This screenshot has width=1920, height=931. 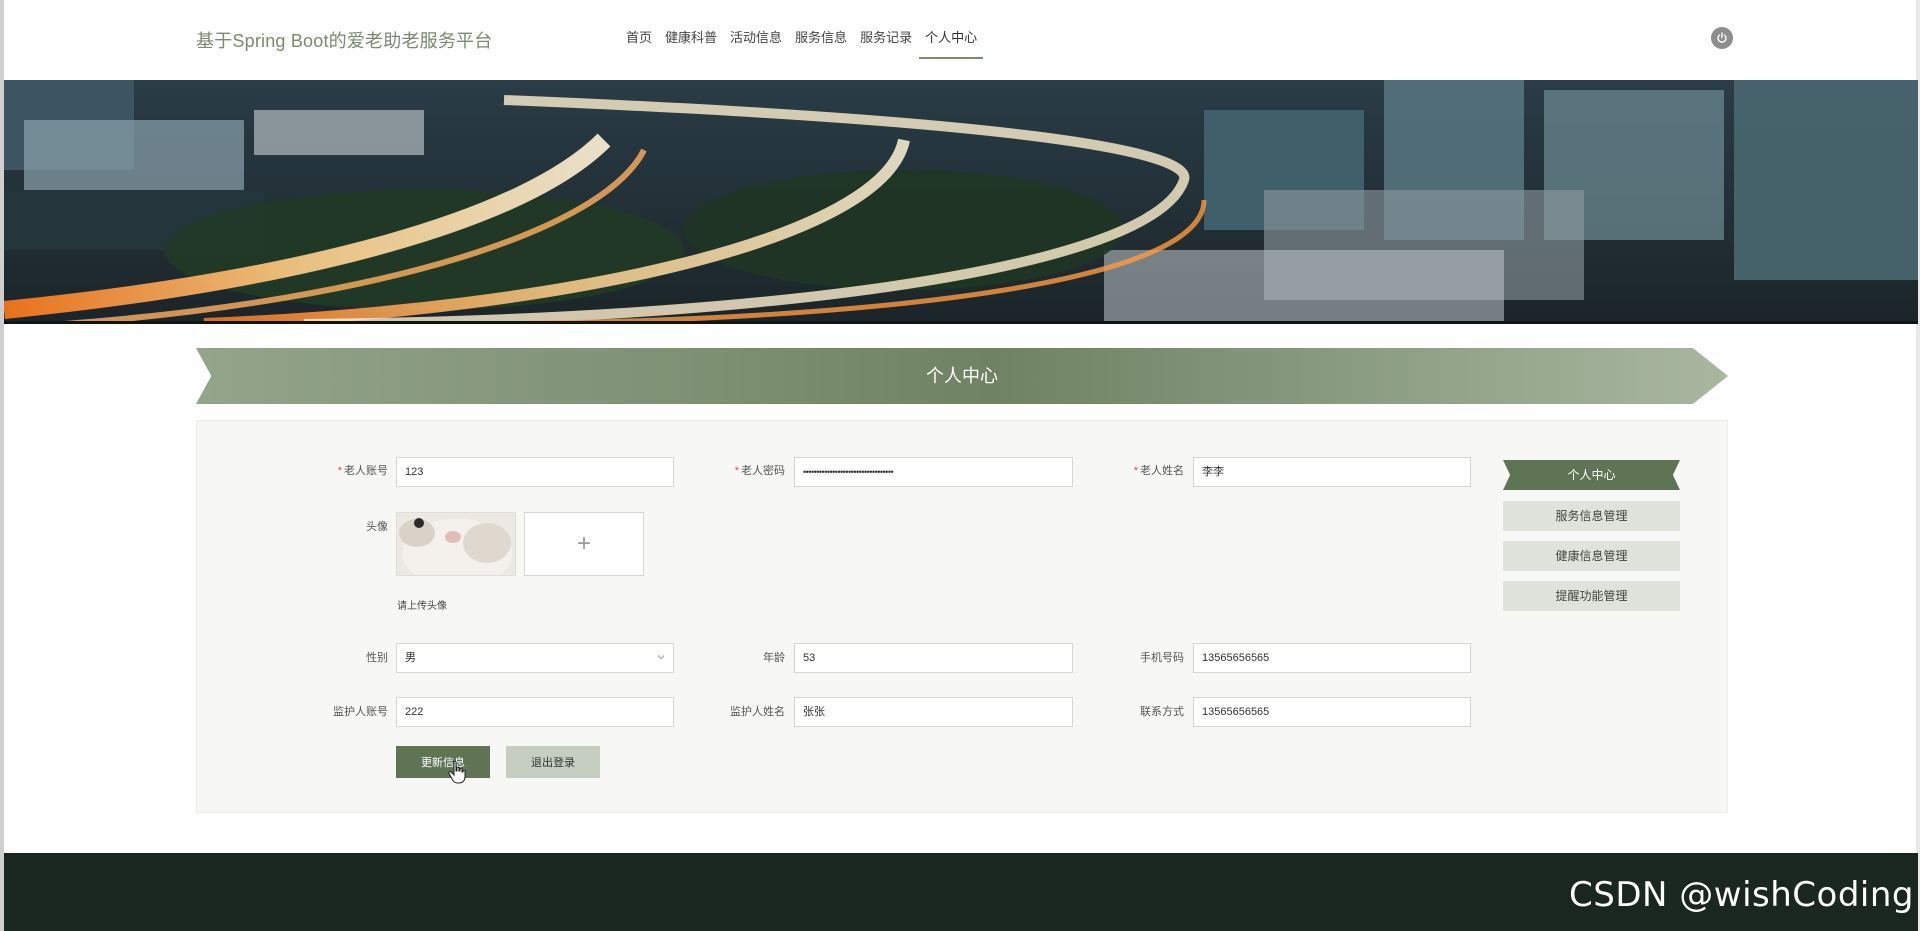 I want to click on gender-select: 男, so click(x=535, y=658).